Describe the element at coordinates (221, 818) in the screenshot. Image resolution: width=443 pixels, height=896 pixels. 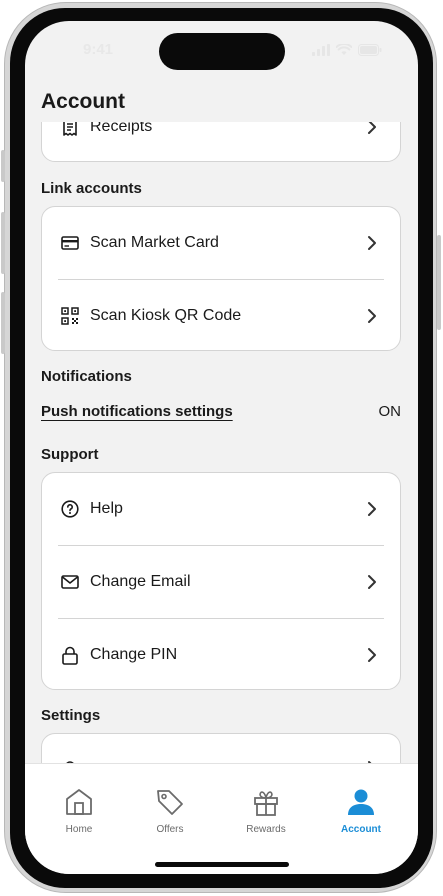
I see `tab-bar: Home Offers Rewards Account` at that location.